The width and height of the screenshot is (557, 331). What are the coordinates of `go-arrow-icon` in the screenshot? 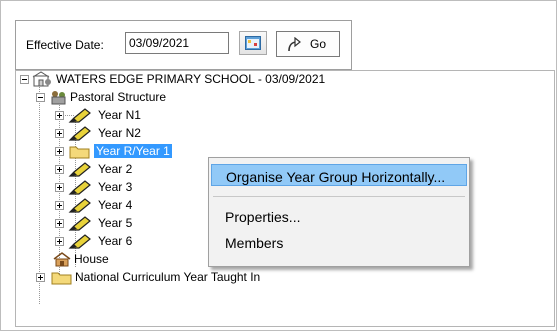 It's located at (294, 44).